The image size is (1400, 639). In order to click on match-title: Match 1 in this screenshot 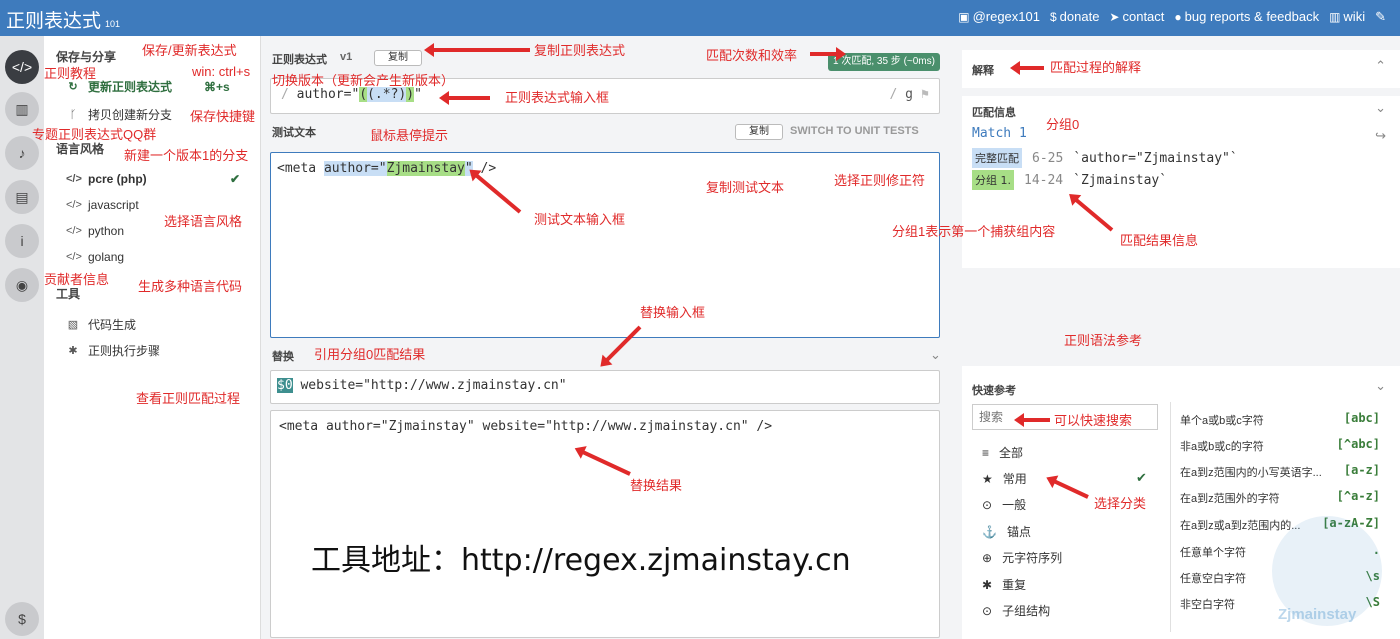, I will do `click(999, 133)`.